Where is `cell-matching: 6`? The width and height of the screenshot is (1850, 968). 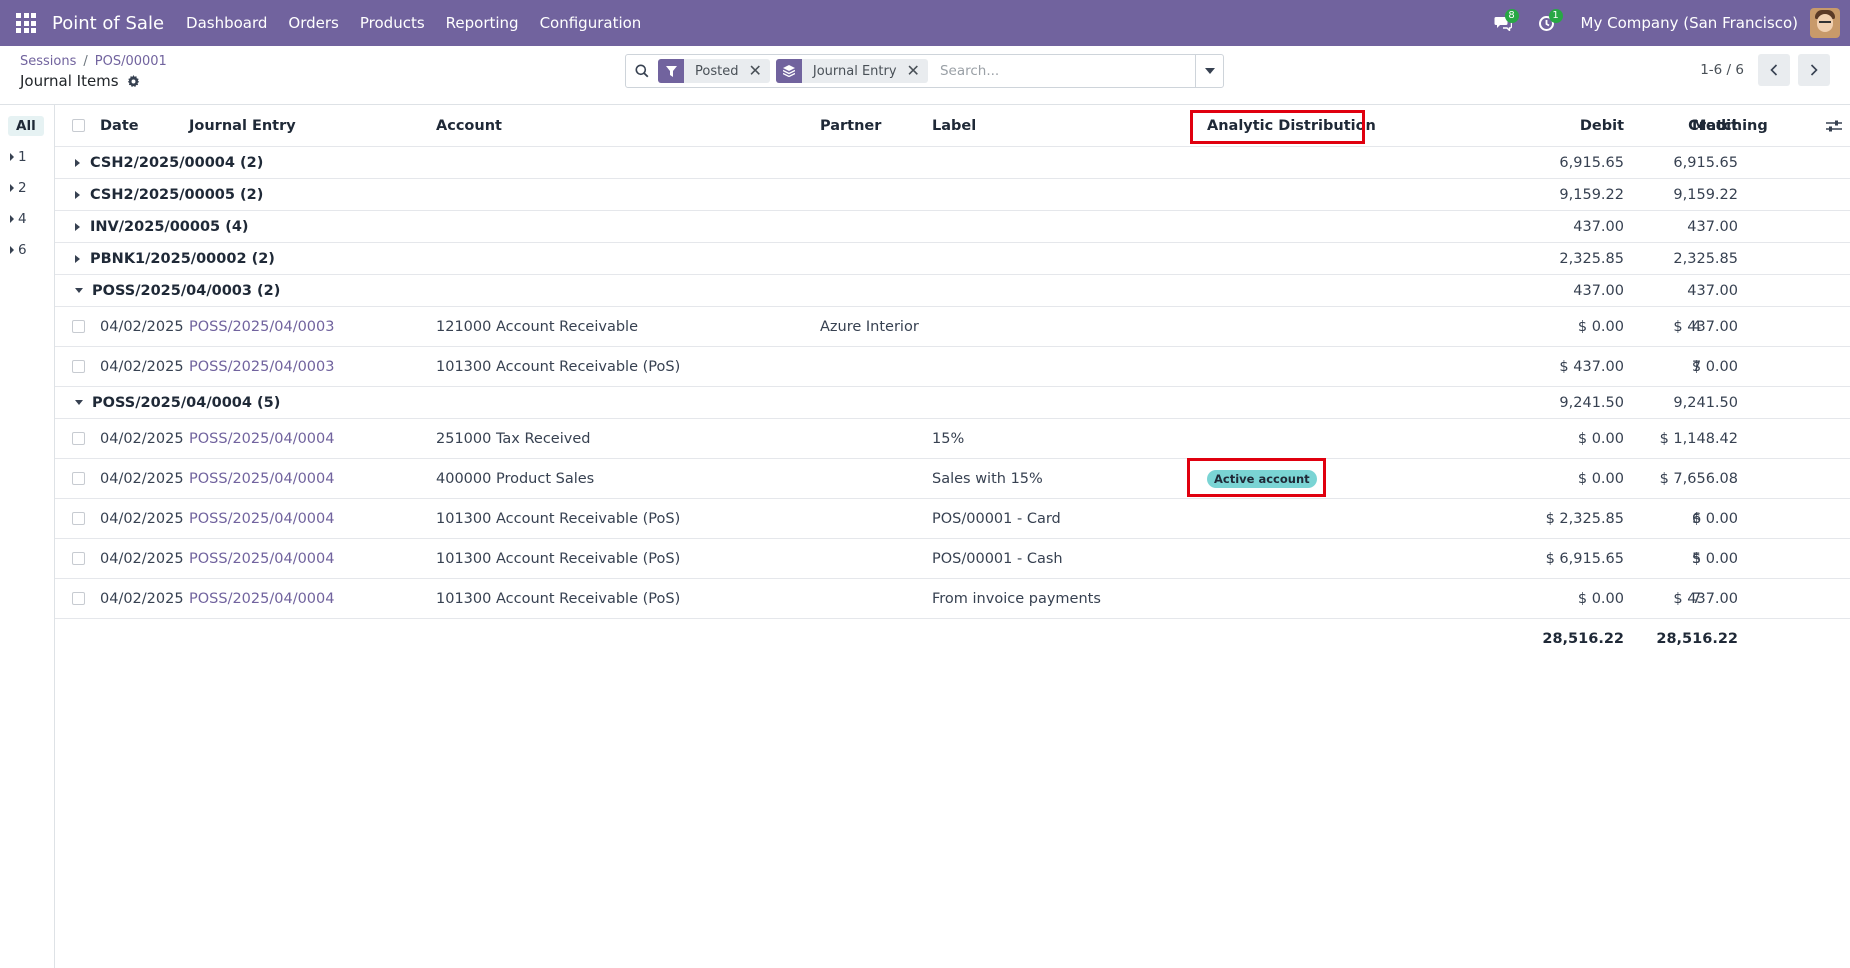 cell-matching: 6 is located at coordinates (1697, 518).